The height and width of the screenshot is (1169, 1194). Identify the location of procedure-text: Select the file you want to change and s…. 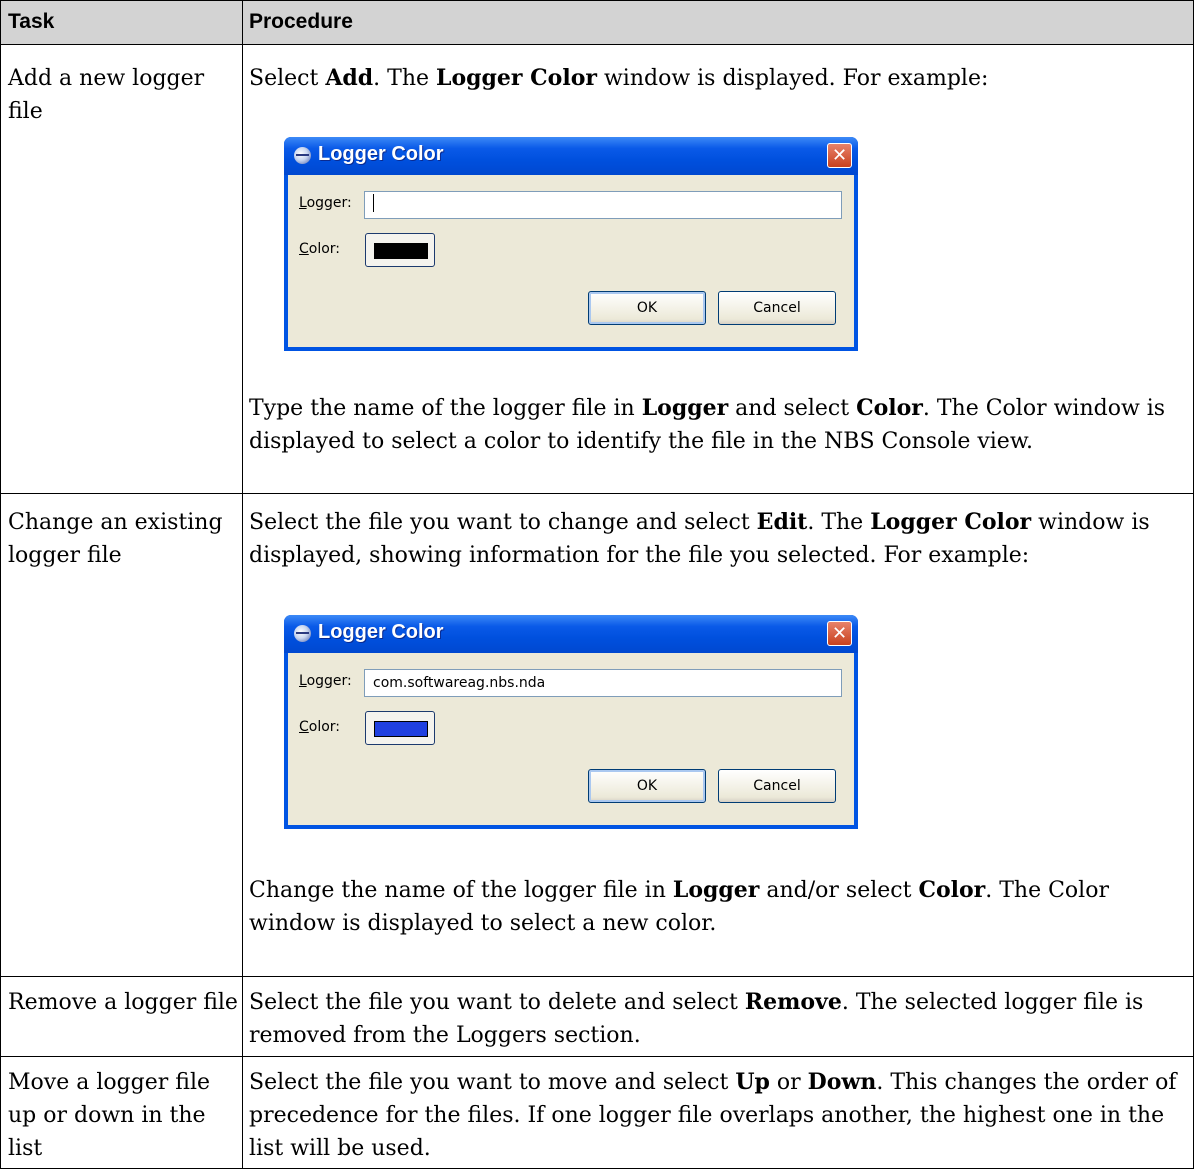
(699, 538).